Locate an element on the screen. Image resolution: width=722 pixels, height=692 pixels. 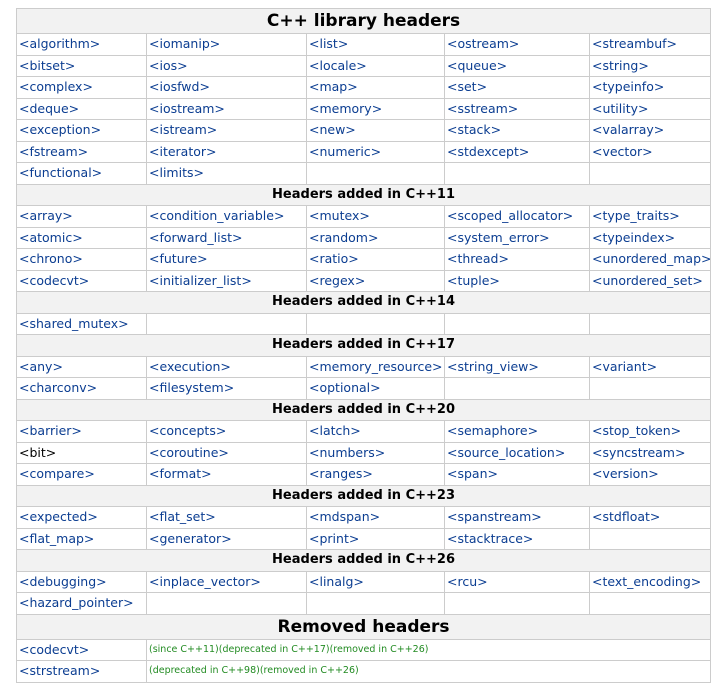
removed-header-link-strstream: <strstream> is located at coordinates (59, 670).